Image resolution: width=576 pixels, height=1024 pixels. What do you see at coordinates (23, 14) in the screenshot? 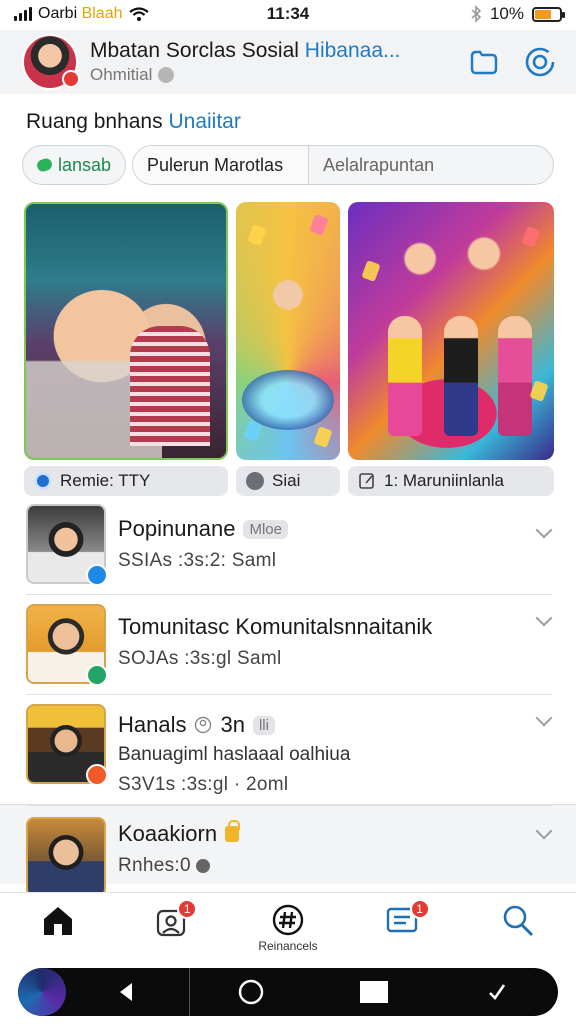
I see `signal-icon` at bounding box center [23, 14].